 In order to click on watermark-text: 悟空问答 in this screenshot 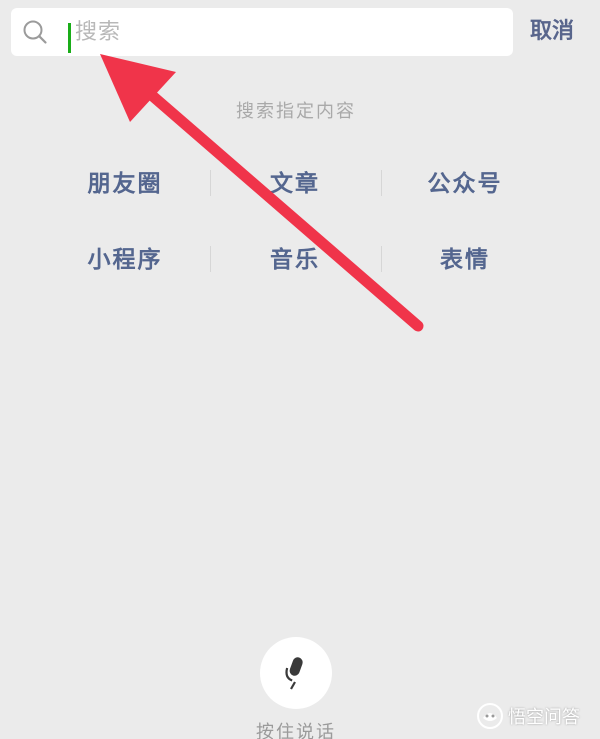, I will do `click(544, 717)`.